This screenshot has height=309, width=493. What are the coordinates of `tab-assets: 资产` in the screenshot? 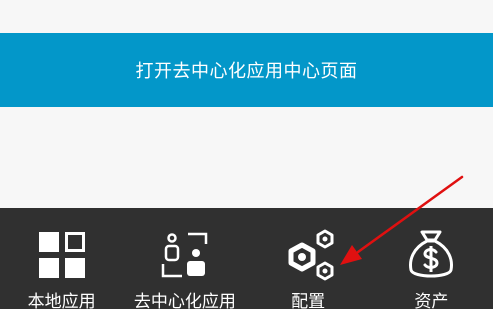 It's located at (431, 258).